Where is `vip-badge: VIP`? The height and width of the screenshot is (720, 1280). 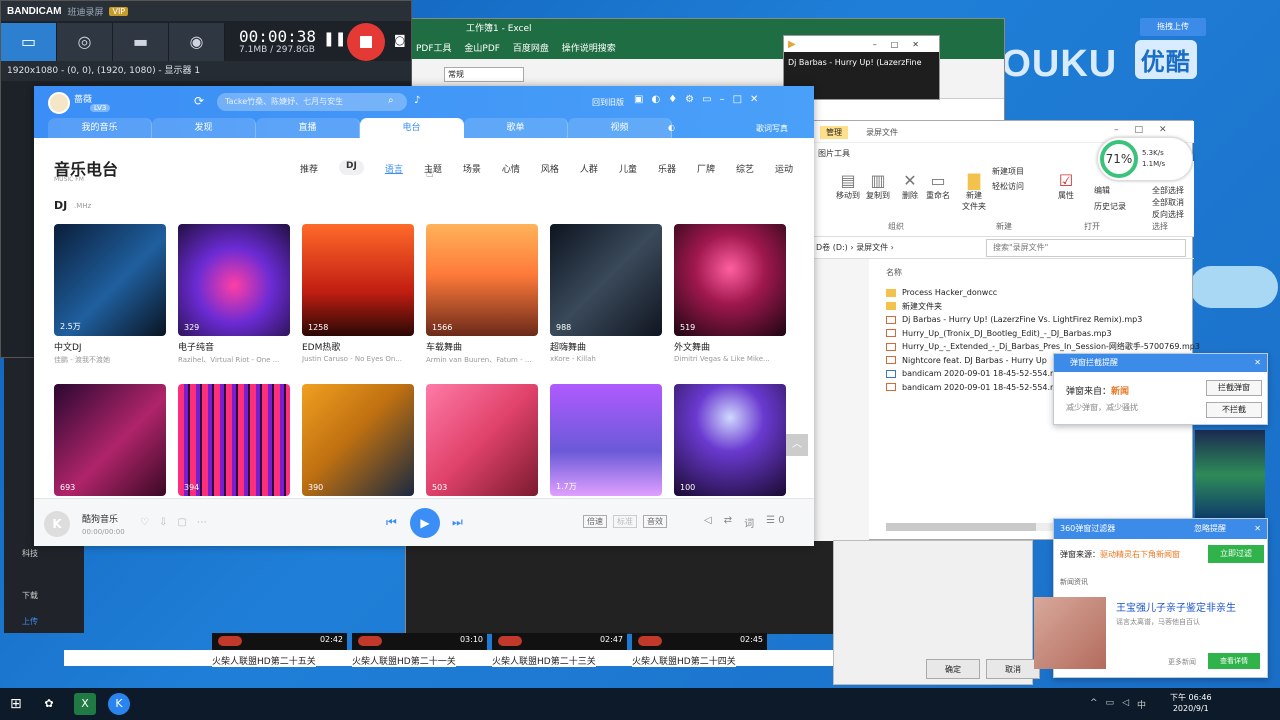 vip-badge: VIP is located at coordinates (119, 11).